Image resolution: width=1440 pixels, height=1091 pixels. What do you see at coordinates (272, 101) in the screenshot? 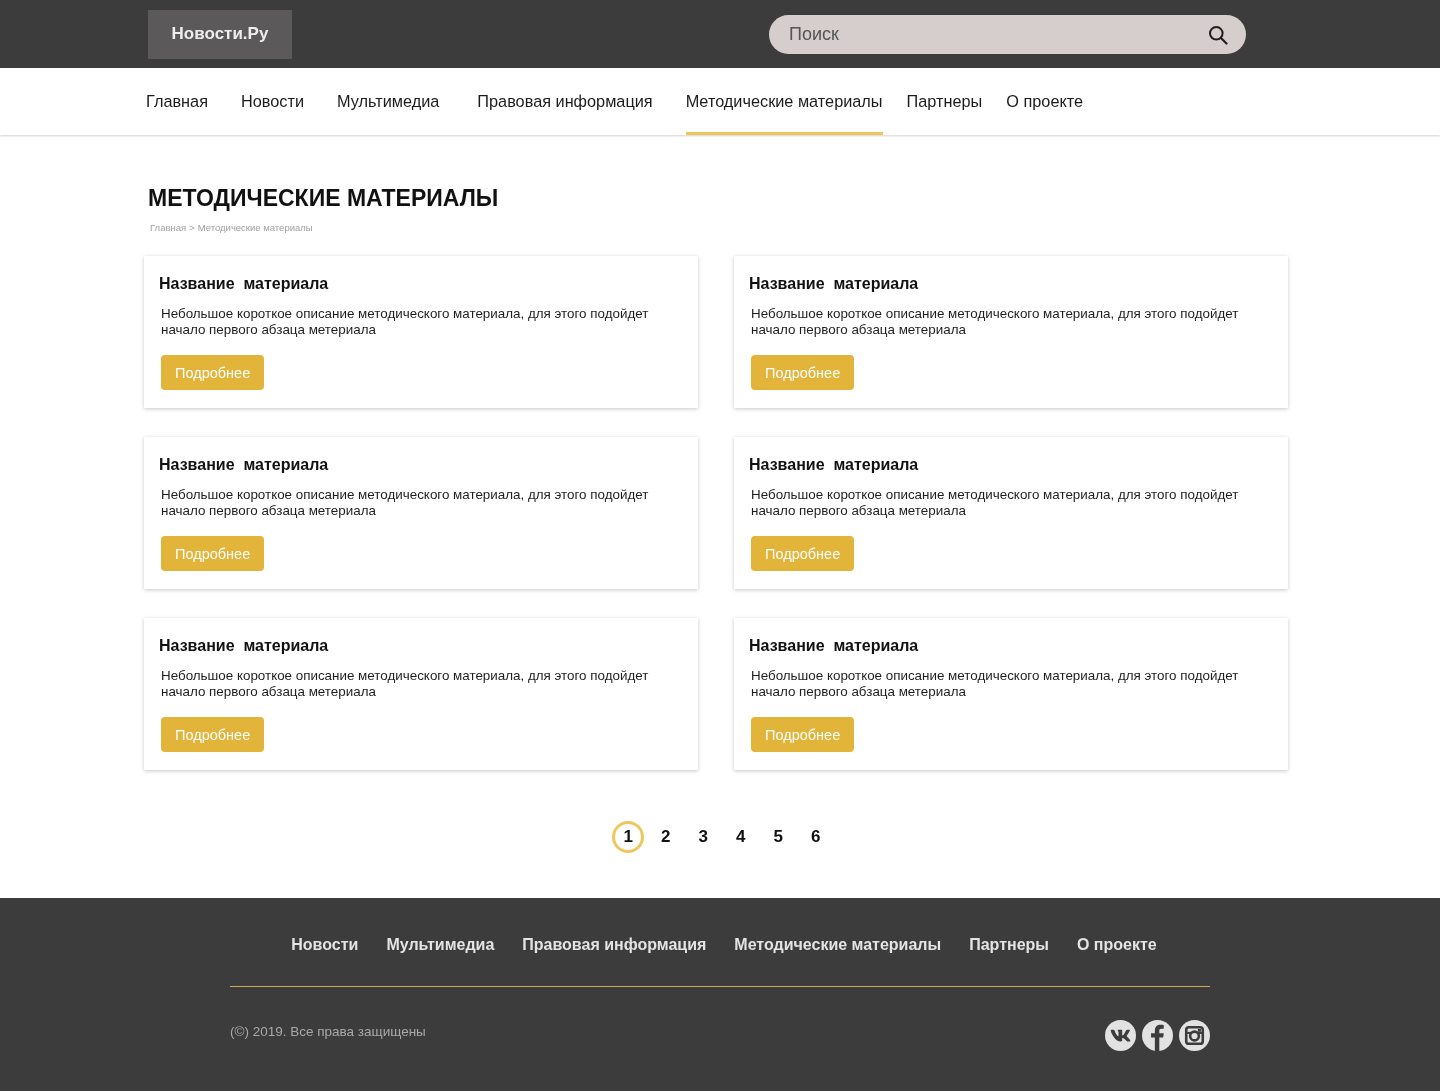
I see `nav-link: Новости` at bounding box center [272, 101].